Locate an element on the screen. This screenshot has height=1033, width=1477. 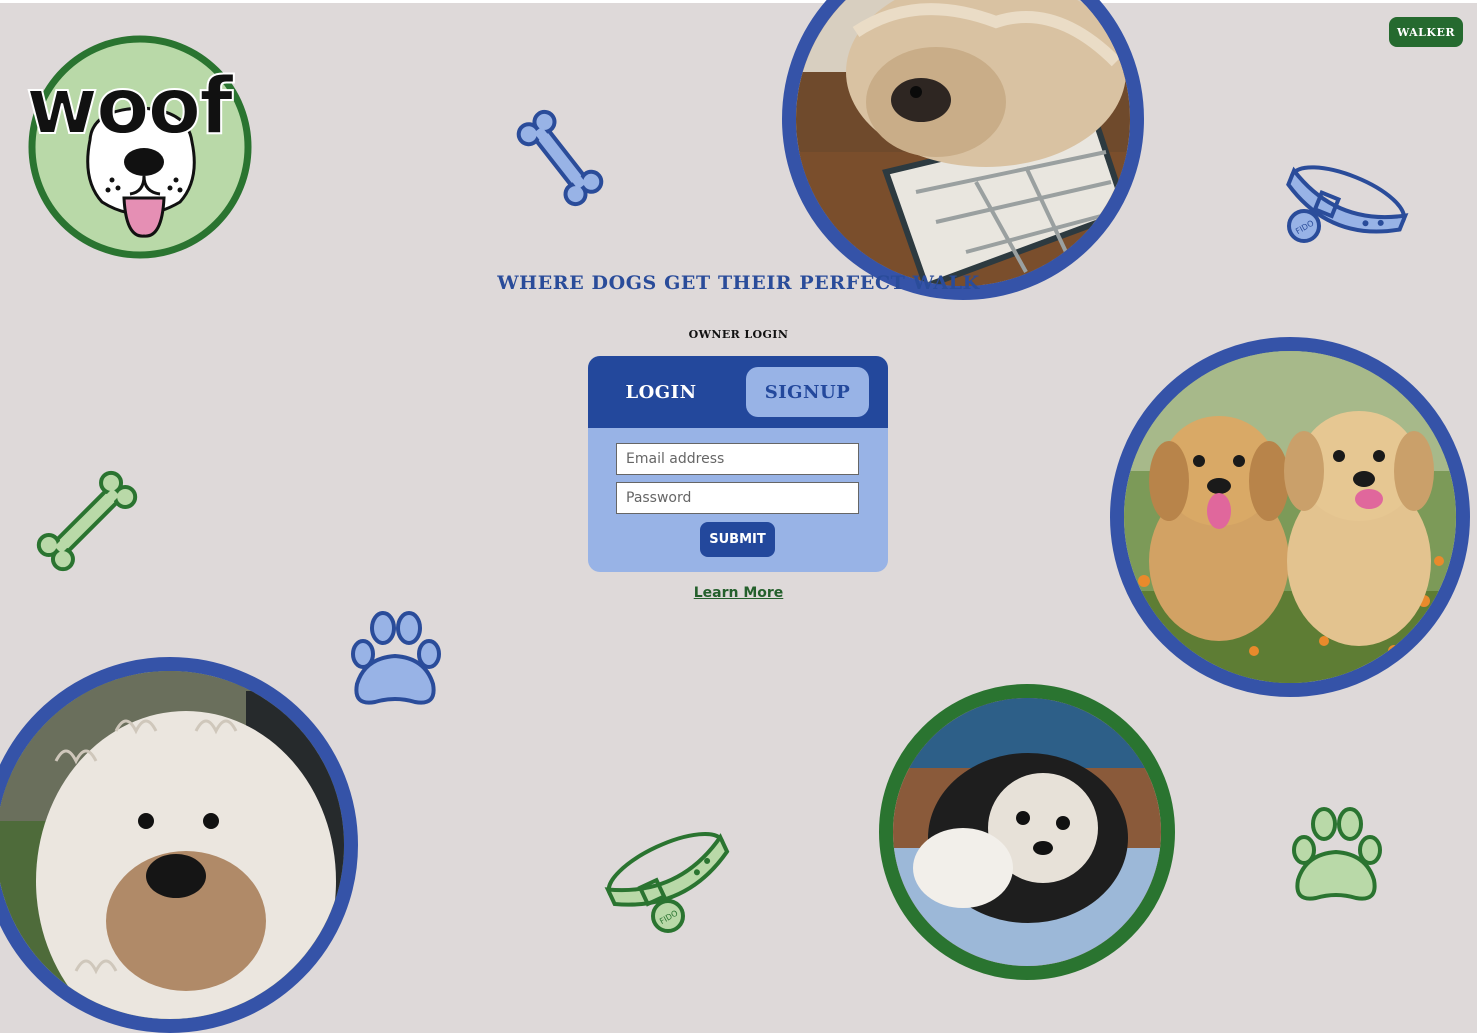
tab-signup: SIGNUP is located at coordinates (807, 392).